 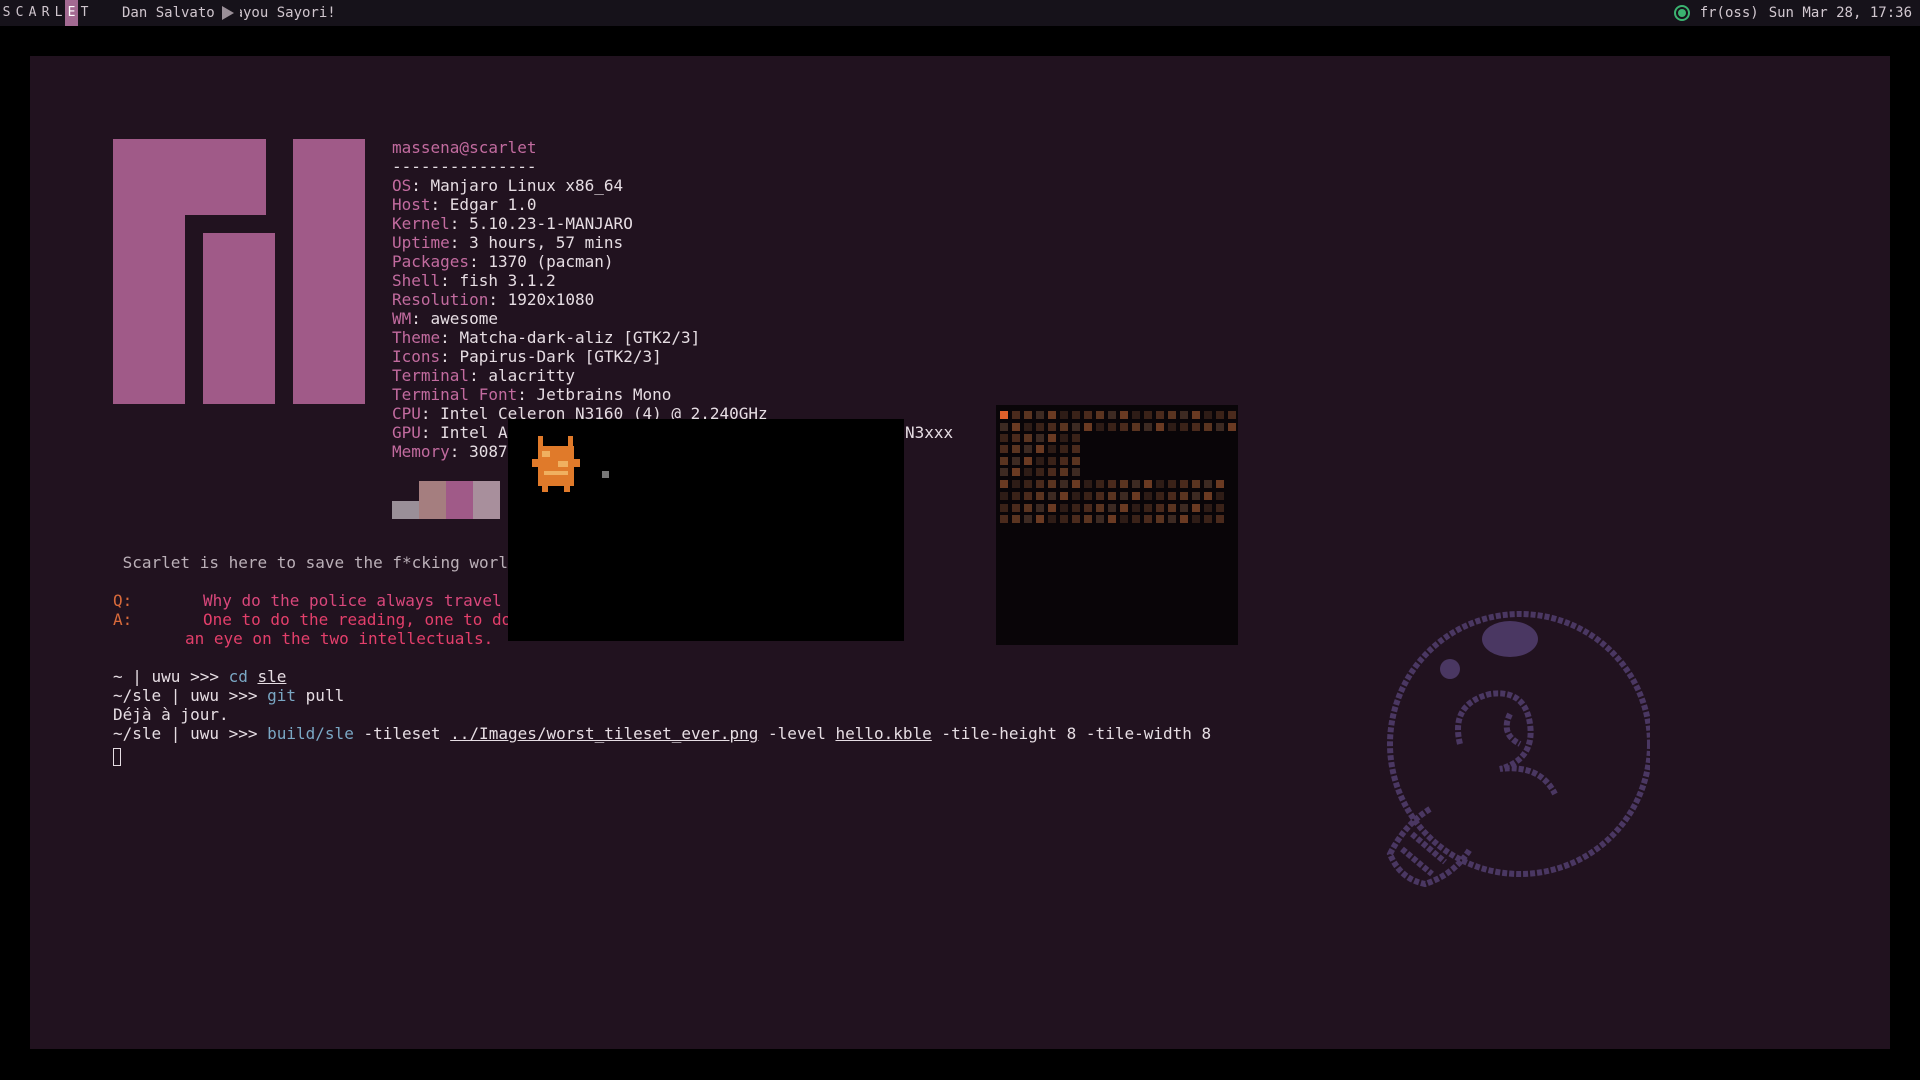 I want to click on network-connected-icon, so click(x=1681, y=13).